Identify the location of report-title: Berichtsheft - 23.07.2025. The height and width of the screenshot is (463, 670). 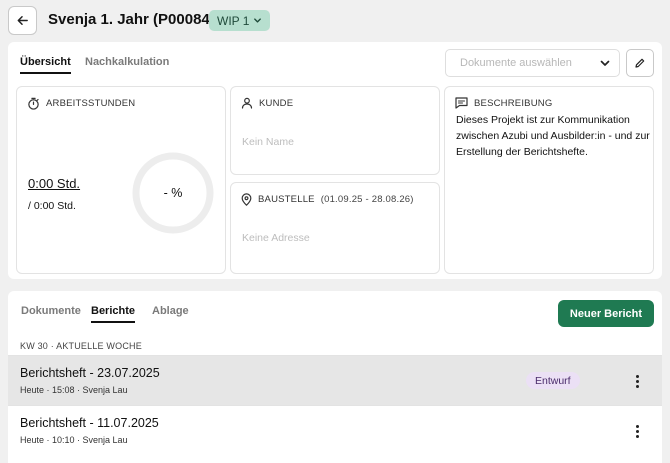
(90, 373).